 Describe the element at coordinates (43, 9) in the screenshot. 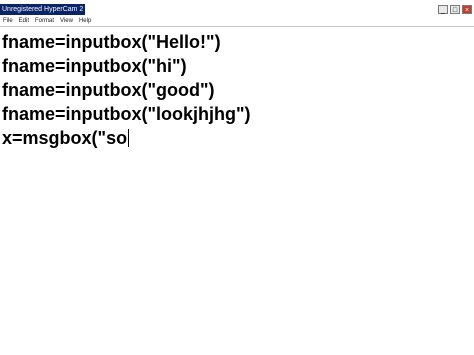

I see `recorder-watermark: Unregistered HyperCam 2` at that location.